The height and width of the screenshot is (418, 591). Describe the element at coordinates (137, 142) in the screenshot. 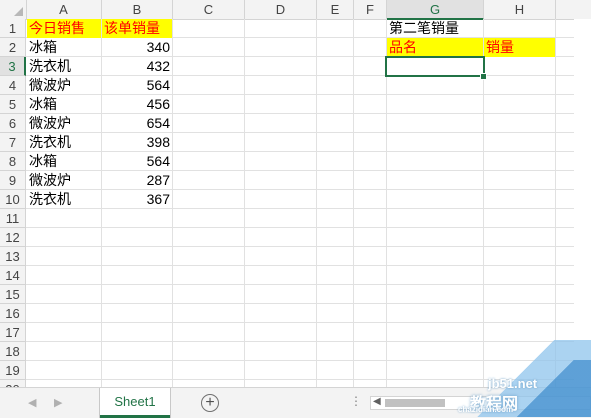

I see `cell-b7: 398` at that location.